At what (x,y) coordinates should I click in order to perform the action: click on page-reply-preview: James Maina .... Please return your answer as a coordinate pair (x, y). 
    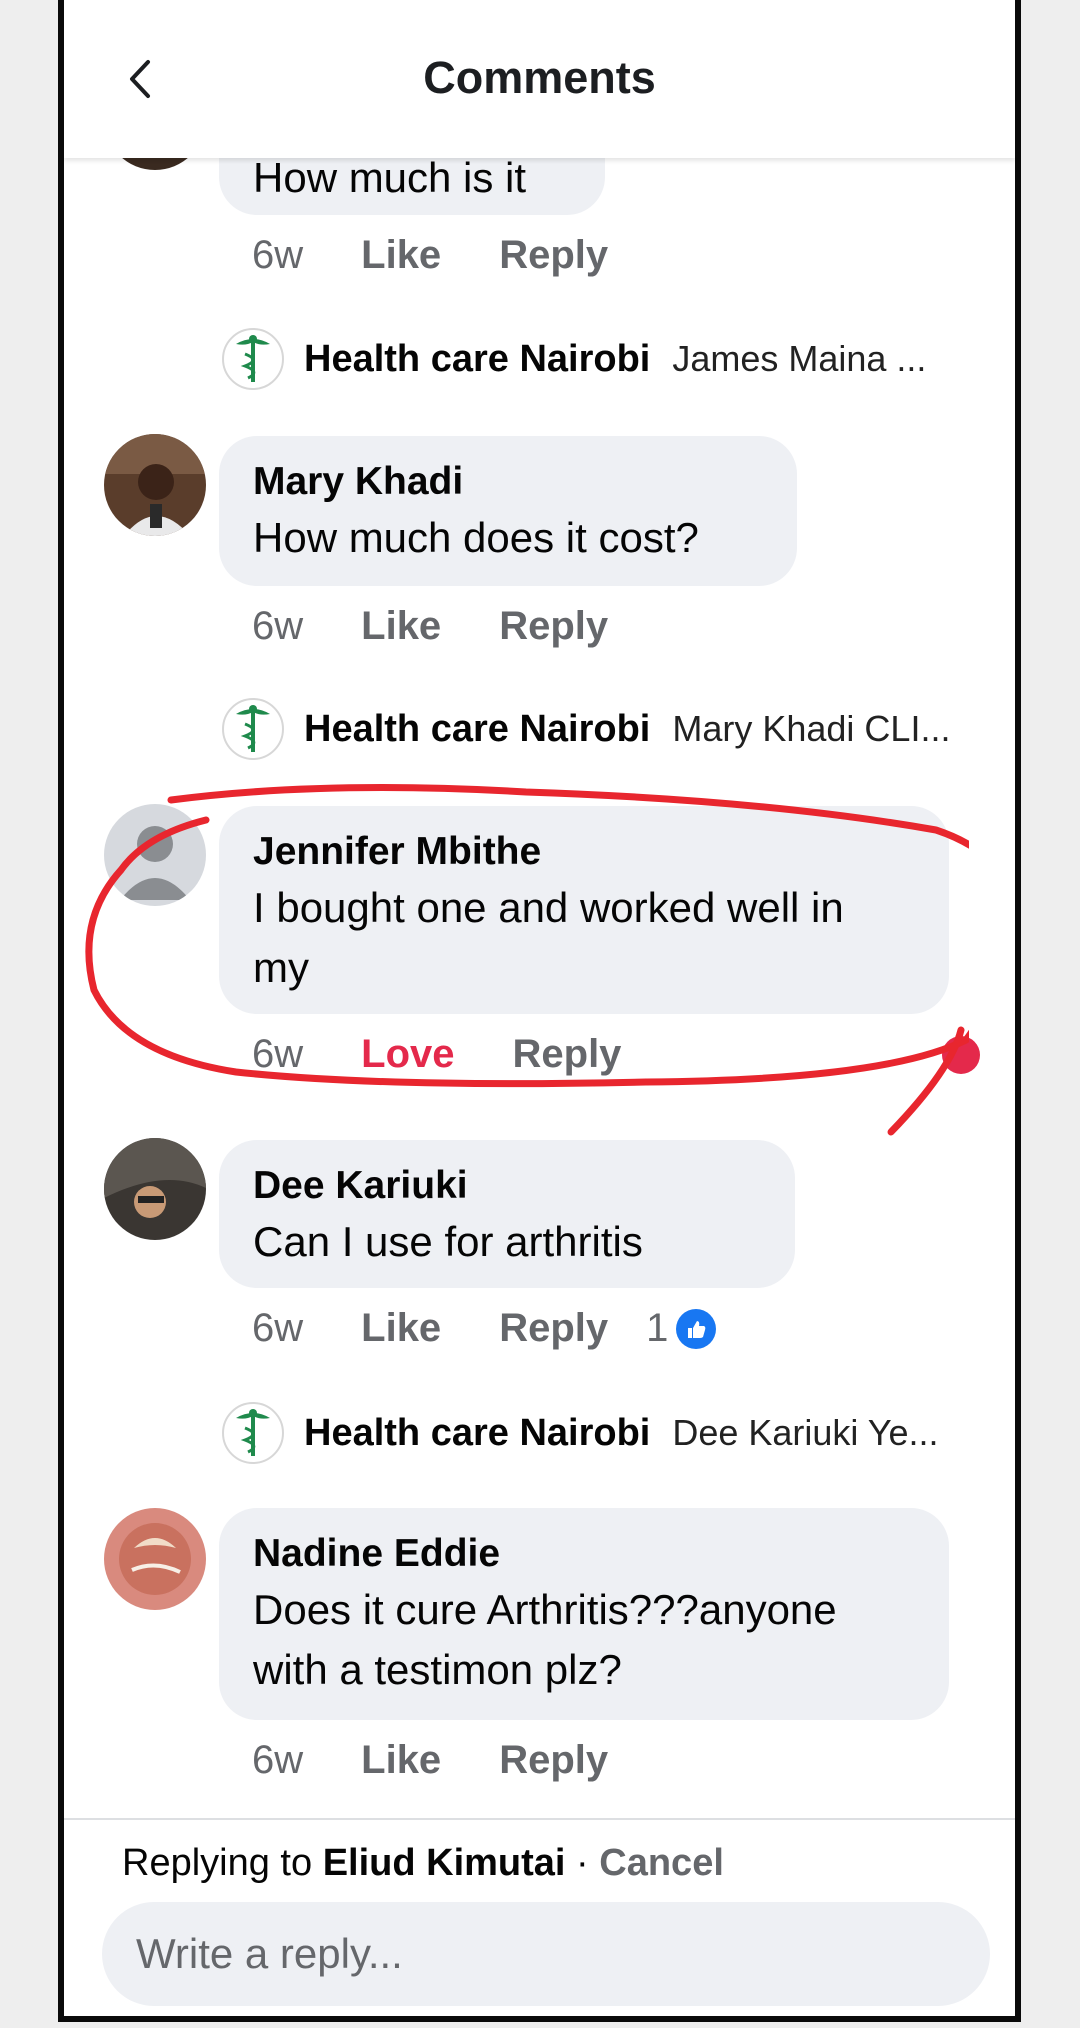
    Looking at the image, I should click on (799, 358).